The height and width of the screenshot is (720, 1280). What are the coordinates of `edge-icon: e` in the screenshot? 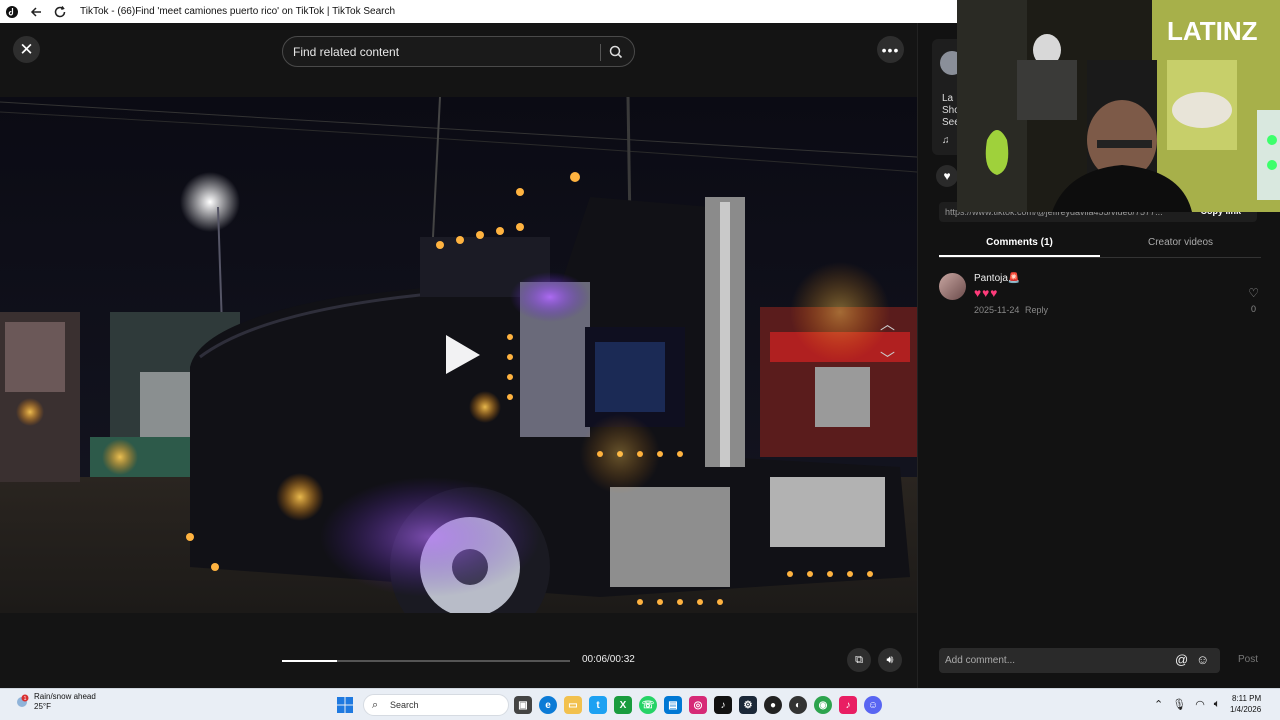 It's located at (548, 705).